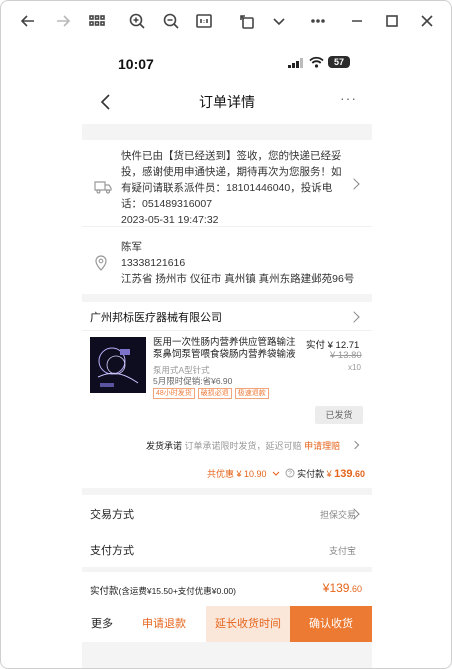  Describe the element at coordinates (339, 62) in the screenshot. I see `battery-indicator: 57` at that location.